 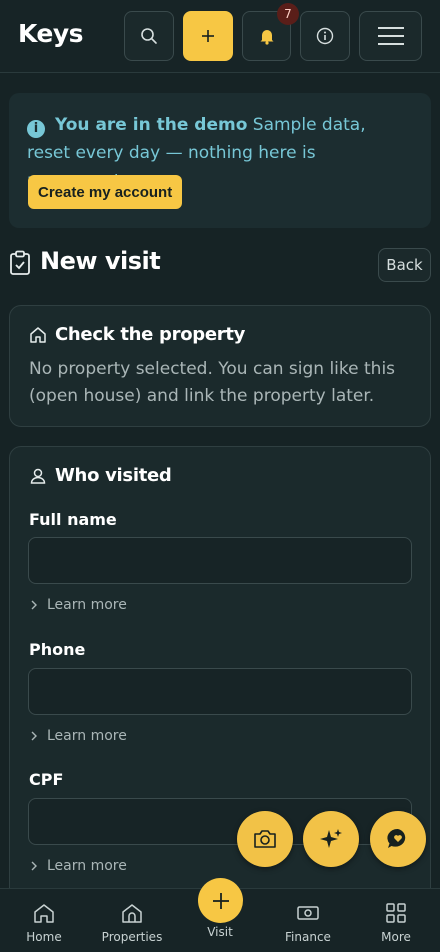 I want to click on visitor-card-header: Who visited, so click(x=100, y=475).